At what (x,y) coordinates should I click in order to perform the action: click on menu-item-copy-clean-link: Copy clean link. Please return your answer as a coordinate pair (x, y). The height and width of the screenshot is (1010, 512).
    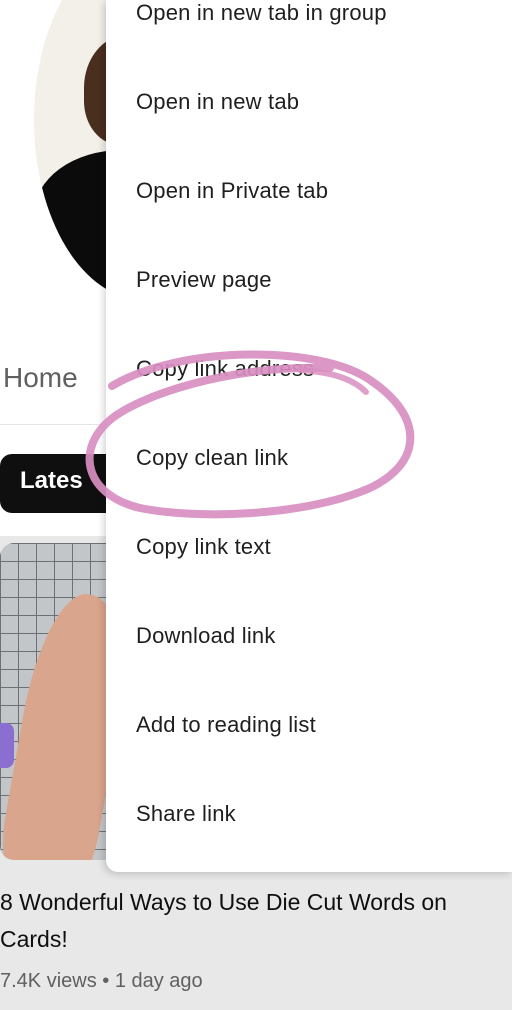
    Looking at the image, I should click on (309, 457).